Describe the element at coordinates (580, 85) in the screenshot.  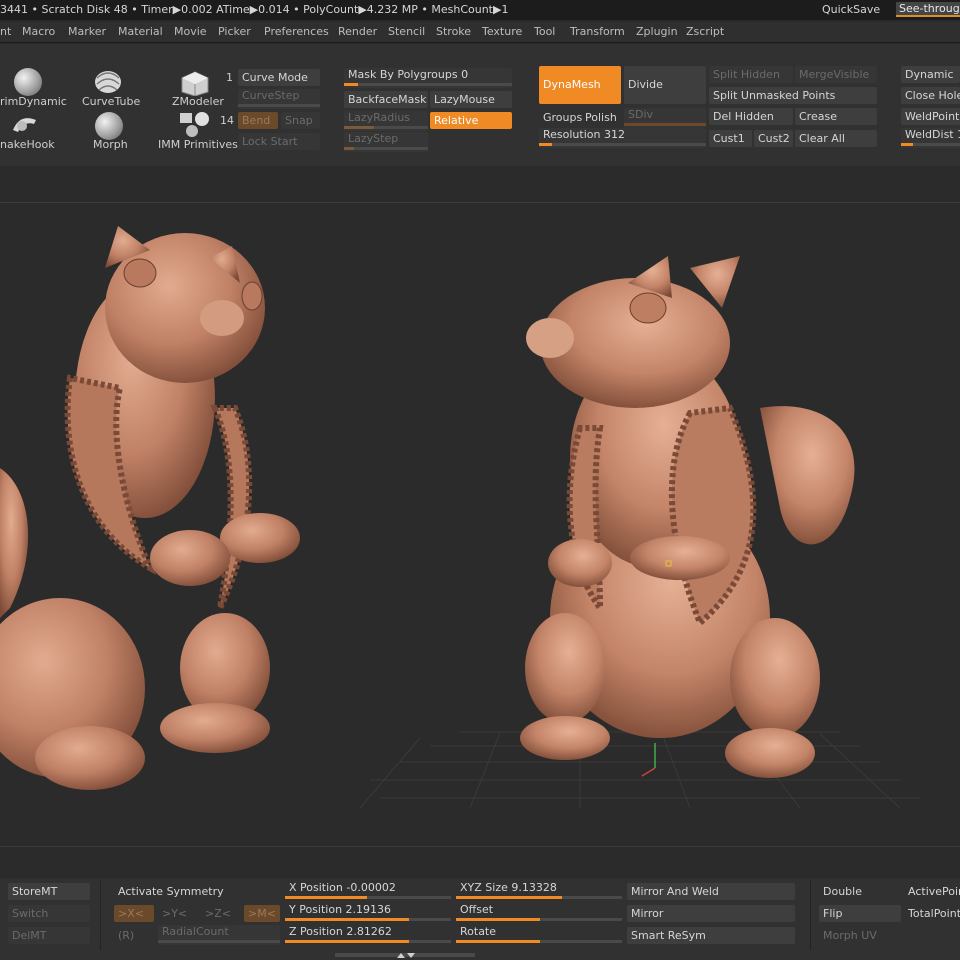
I see `dynamesh-button: DynaMesh` at that location.